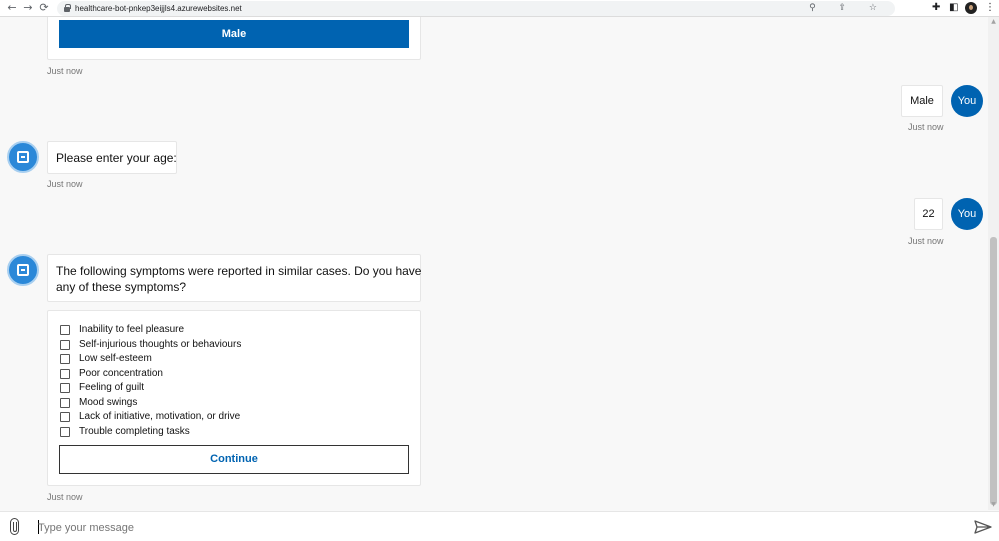  I want to click on scroll-down-icon: ▼, so click(993, 505).